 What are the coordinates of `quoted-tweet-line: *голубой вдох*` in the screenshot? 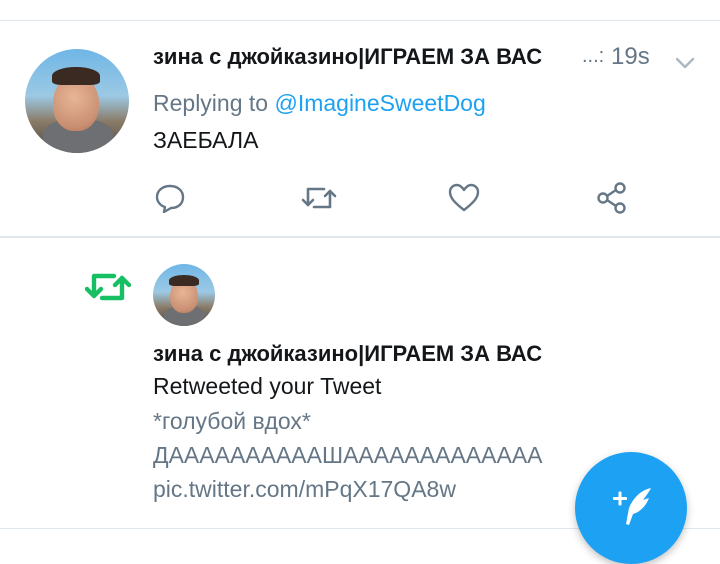 It's located at (232, 421).